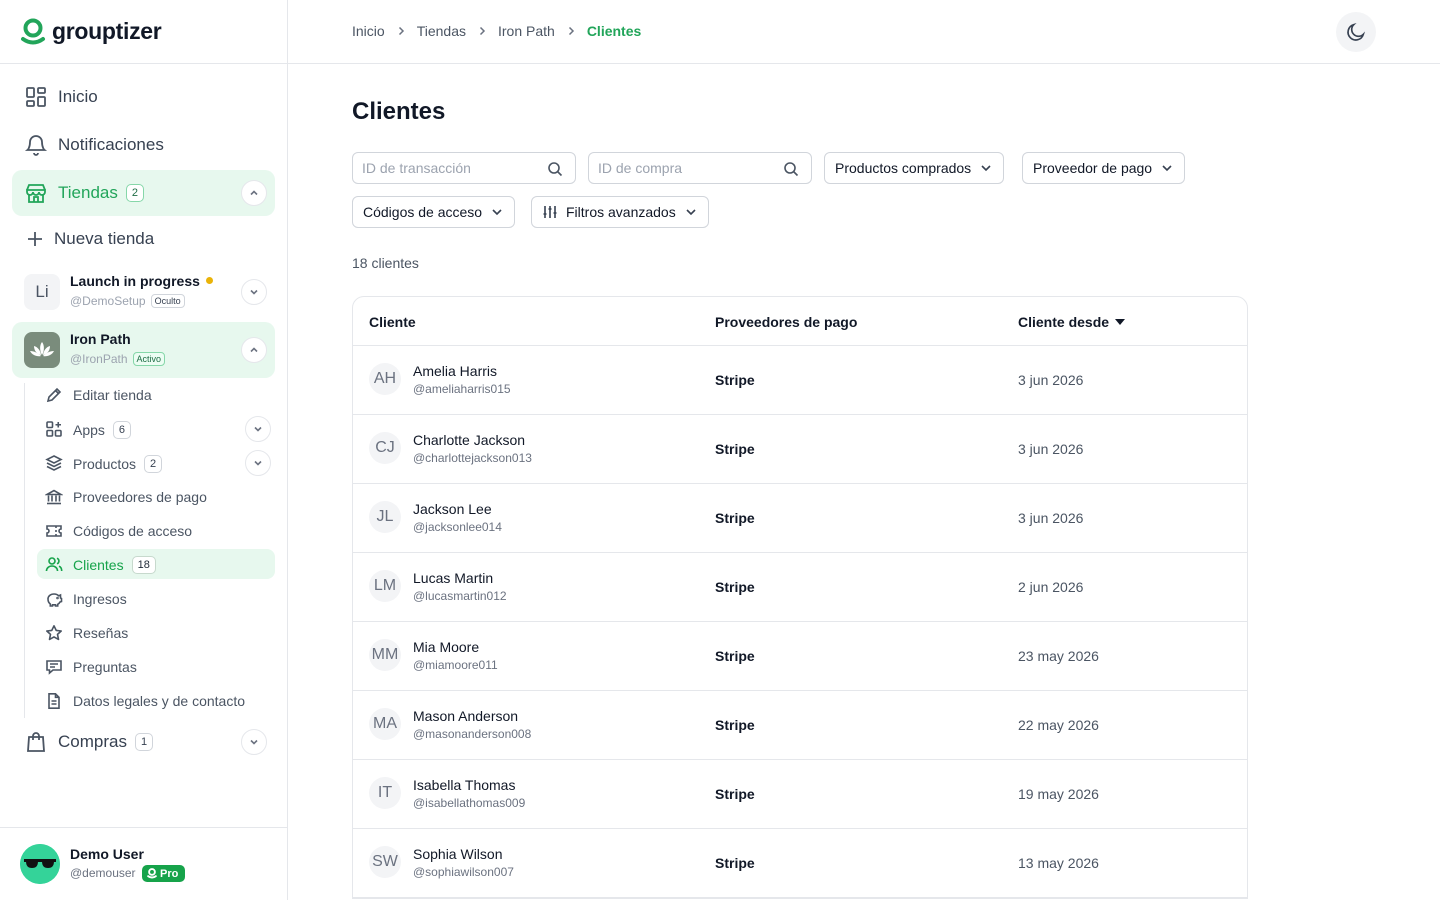  I want to click on purchase-id-input, so click(688, 168).